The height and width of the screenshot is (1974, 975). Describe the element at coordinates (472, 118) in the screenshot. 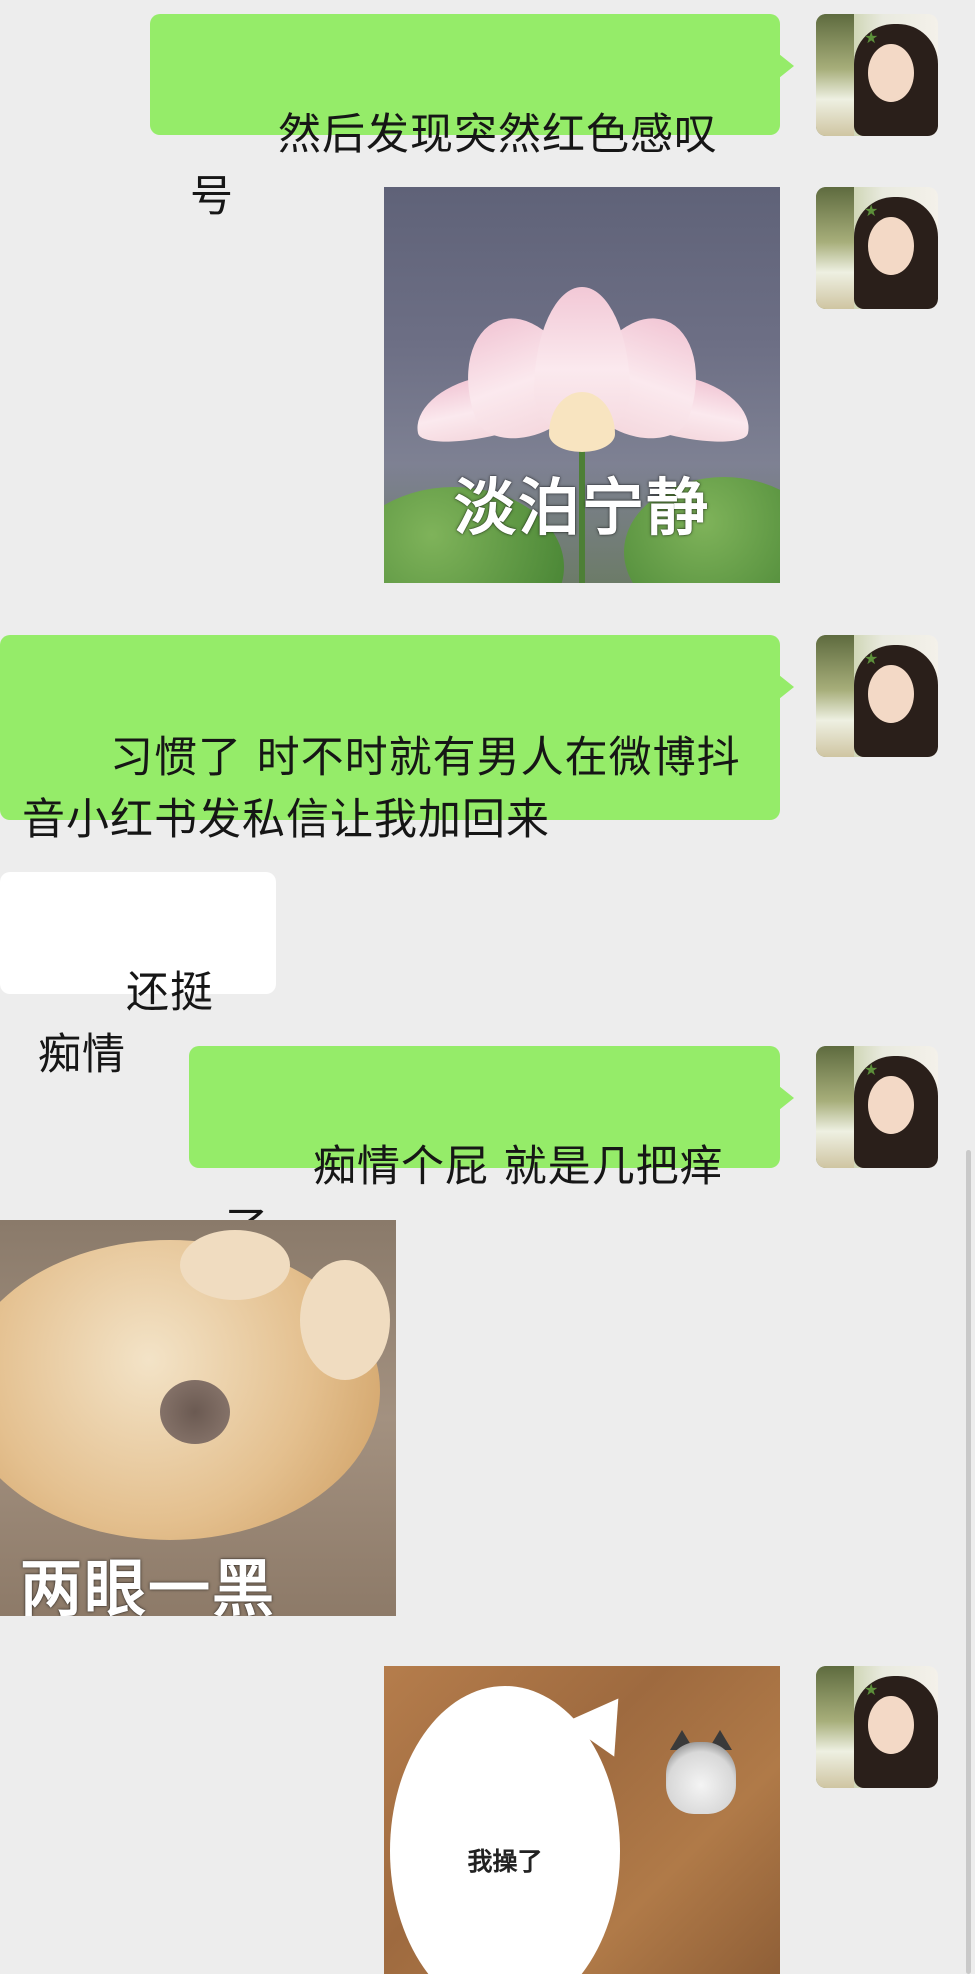

I see `message-bubble: 然后发现突然红色感叹号` at that location.